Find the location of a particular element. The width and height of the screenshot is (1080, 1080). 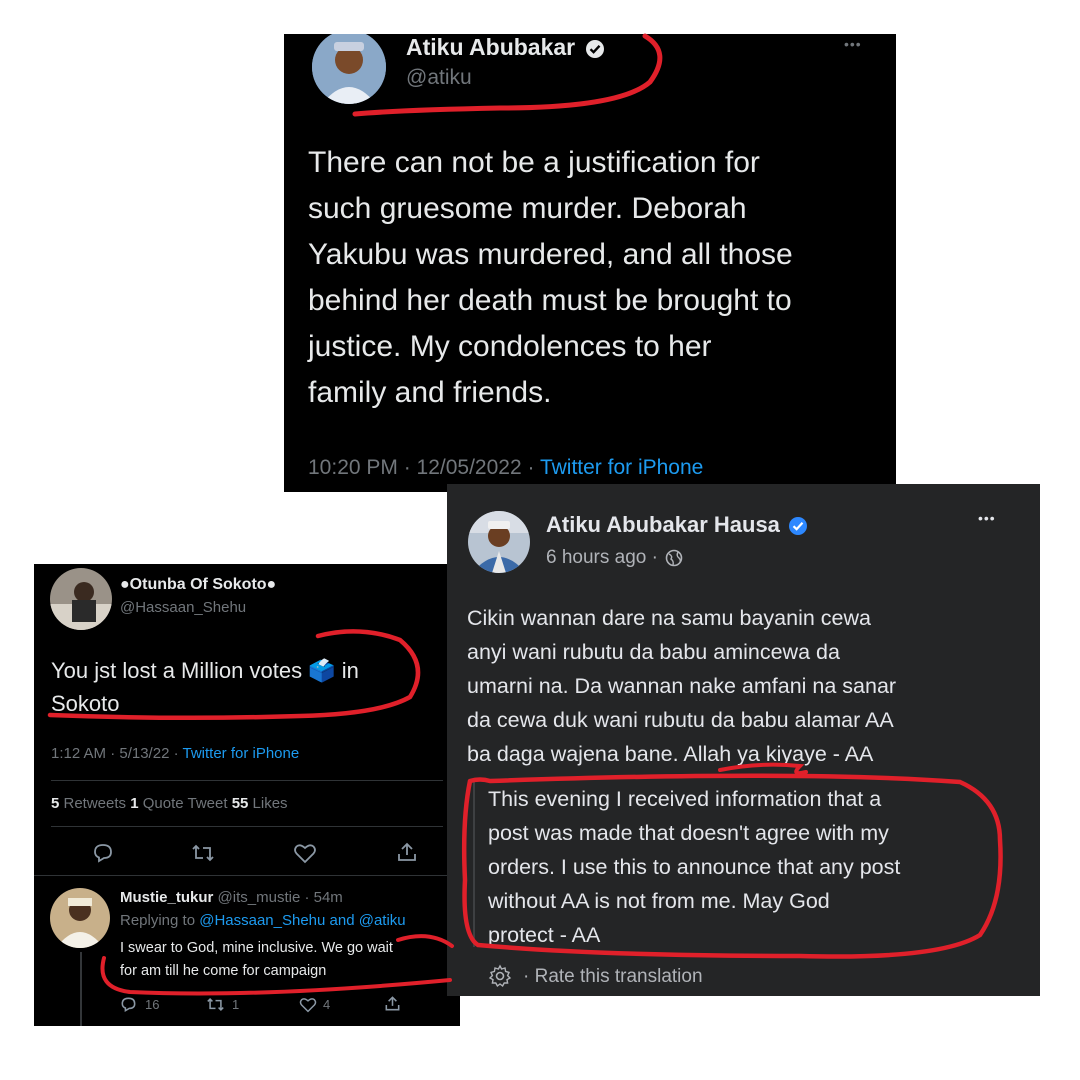

retweets-stat: 5 Retweets is located at coordinates (90, 803).